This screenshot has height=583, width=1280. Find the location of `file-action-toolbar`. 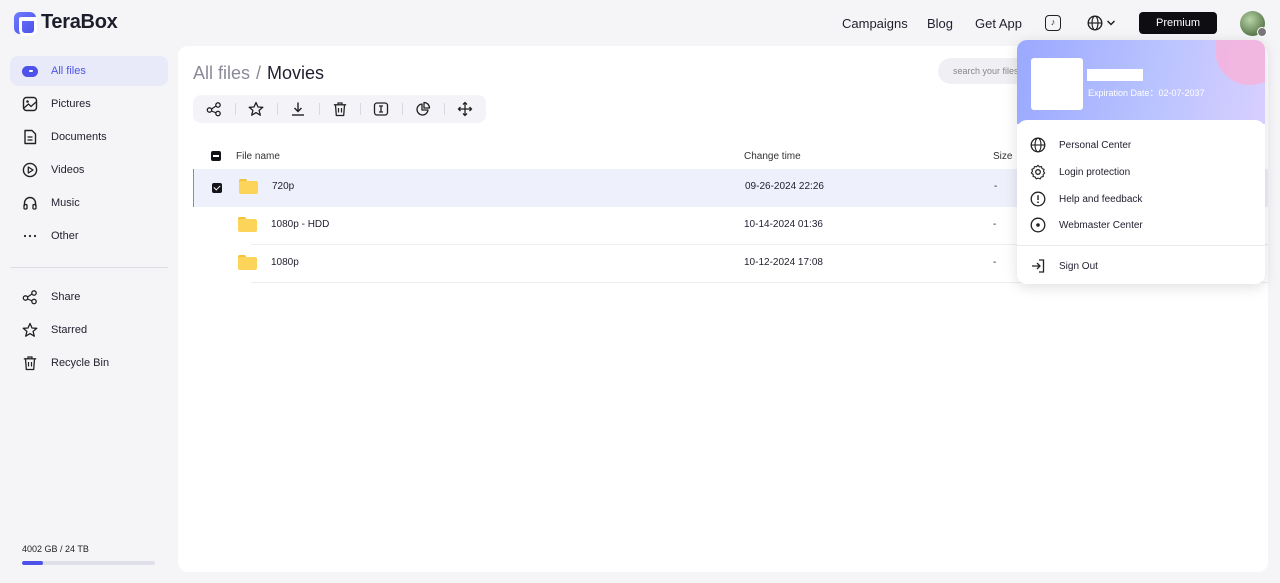

file-action-toolbar is located at coordinates (339, 109).